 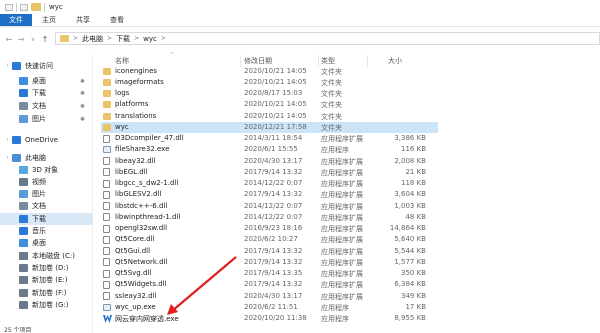 What do you see at coordinates (415, 216) in the screenshot?
I see `file-size: 48 KB` at bounding box center [415, 216].